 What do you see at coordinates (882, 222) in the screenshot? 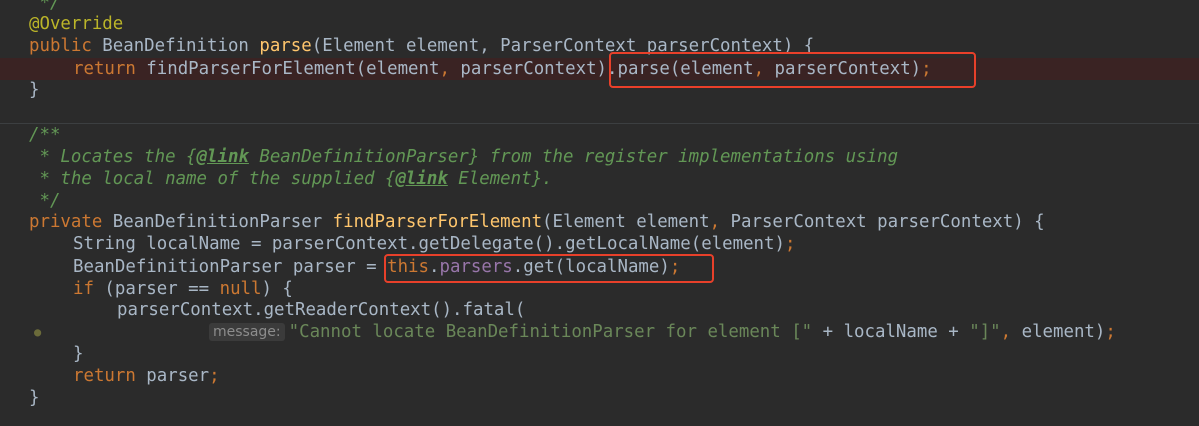
I see `method-params: ParserContext parserContext) {` at bounding box center [882, 222].